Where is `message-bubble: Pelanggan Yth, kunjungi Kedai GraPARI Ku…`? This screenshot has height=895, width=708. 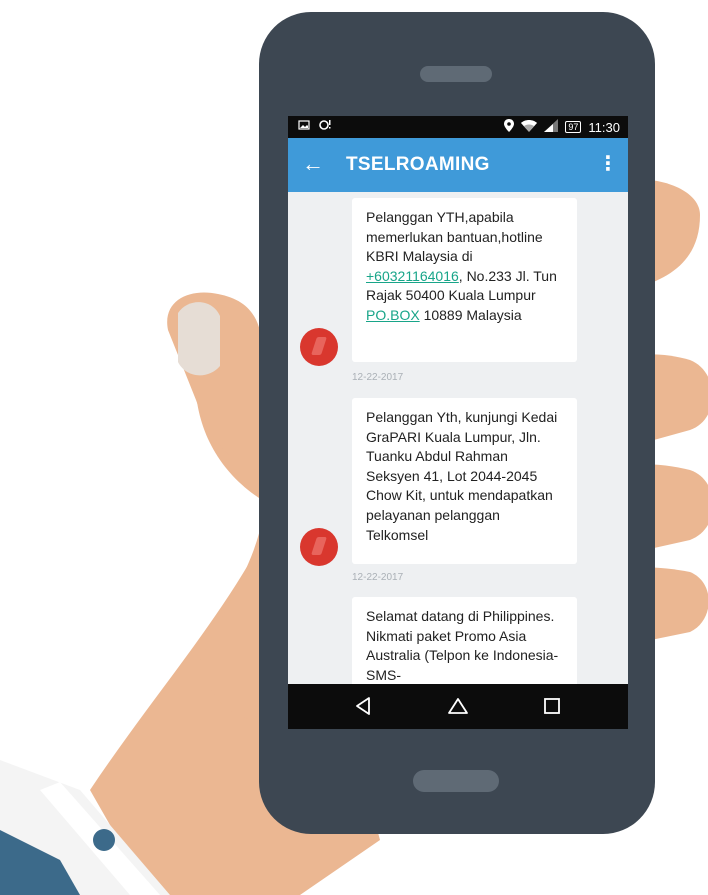
message-bubble: Pelanggan Yth, kunjungi Kedai GraPARI Ku… is located at coordinates (464, 481).